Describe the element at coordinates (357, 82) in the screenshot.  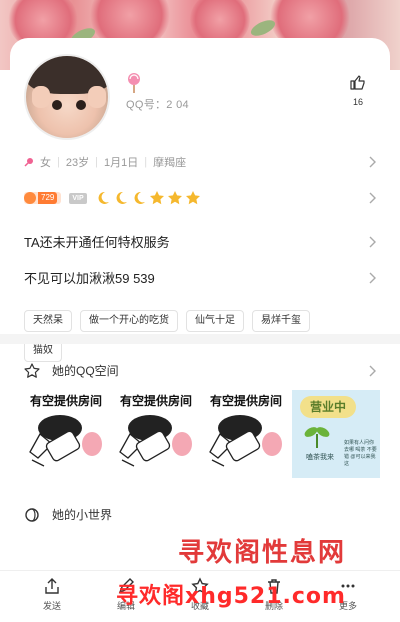
I see `thumbs-up-icon` at that location.